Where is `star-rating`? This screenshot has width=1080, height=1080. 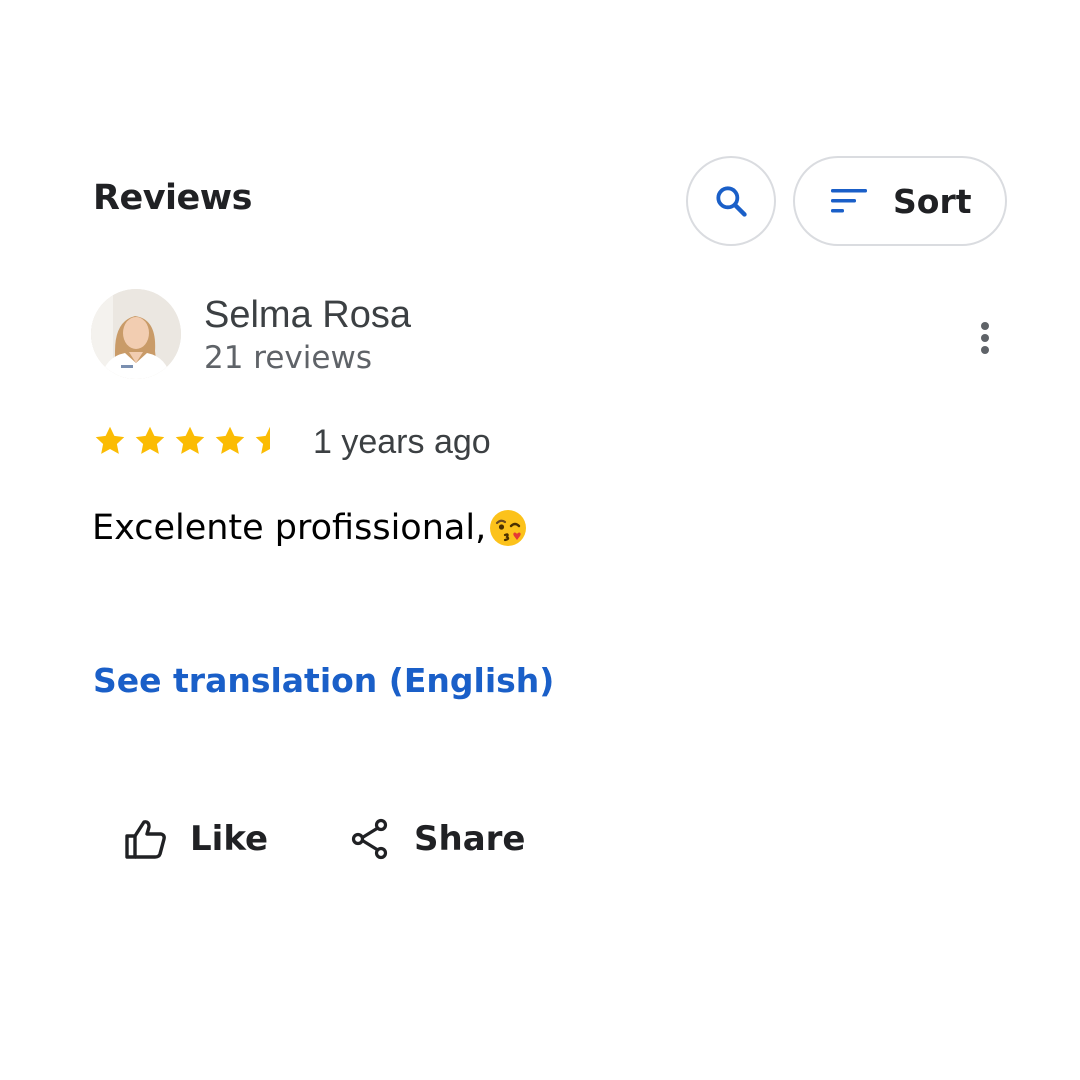 star-rating is located at coordinates (190, 441).